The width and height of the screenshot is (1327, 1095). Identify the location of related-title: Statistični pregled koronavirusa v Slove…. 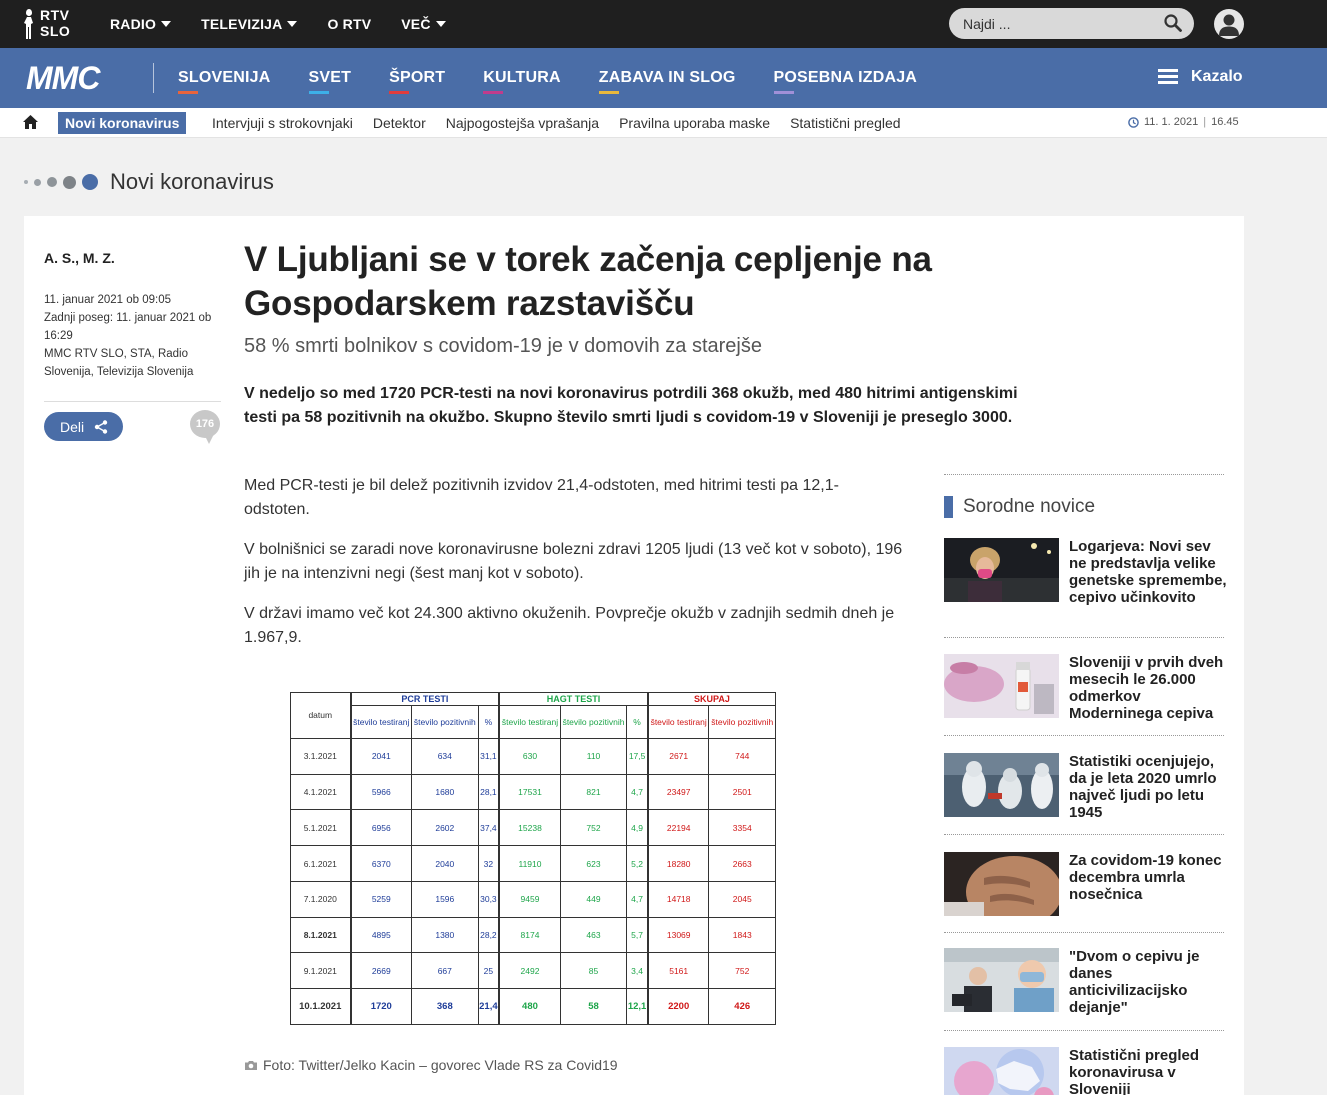
(1134, 1071).